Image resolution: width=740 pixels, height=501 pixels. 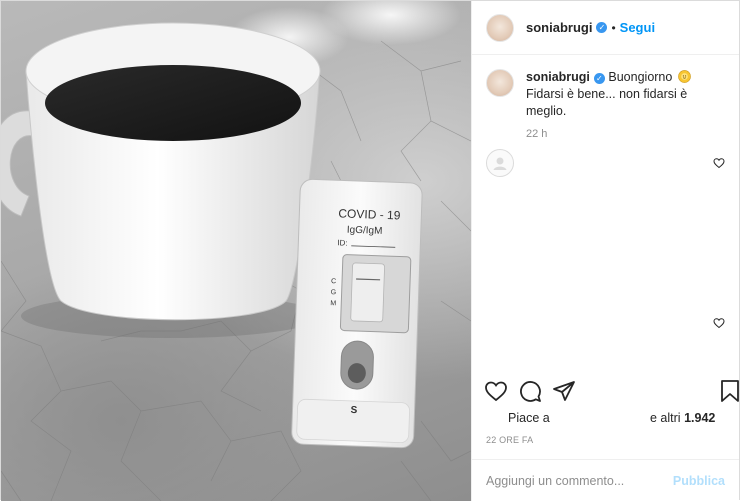 I want to click on caption-timestamp: 22 h, so click(x=632, y=134).